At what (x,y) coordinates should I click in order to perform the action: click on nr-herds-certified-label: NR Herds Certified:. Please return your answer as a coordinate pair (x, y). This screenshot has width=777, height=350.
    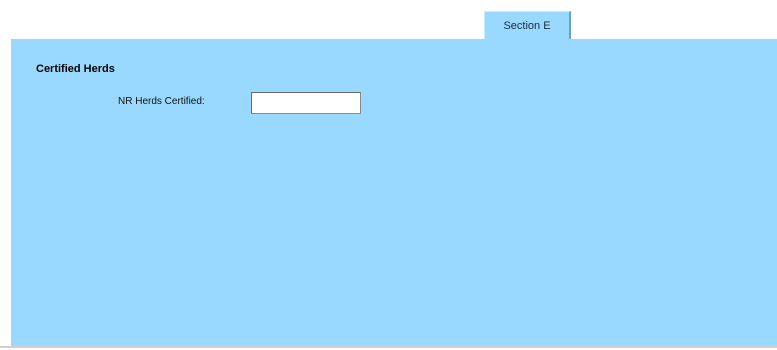
    Looking at the image, I should click on (161, 101).